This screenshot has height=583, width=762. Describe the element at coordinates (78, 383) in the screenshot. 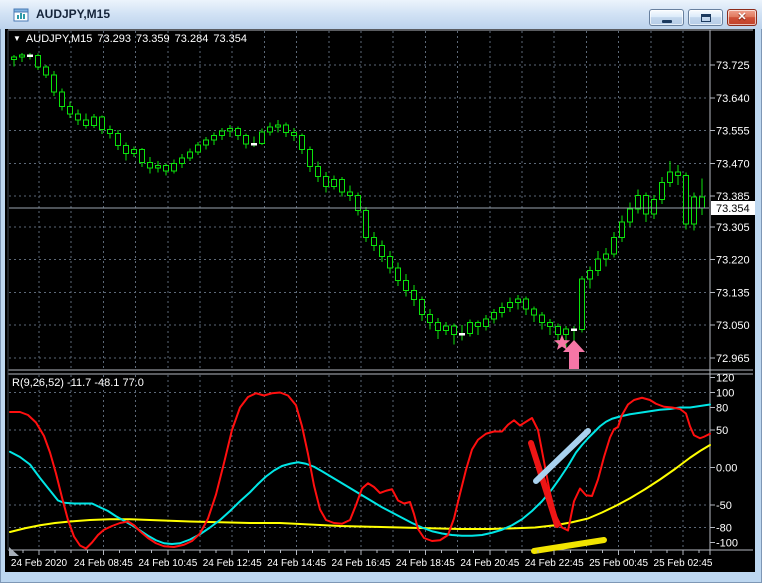

I see `indicator-label: R(9,26,52) -11.7 -48.1 77.0` at that location.